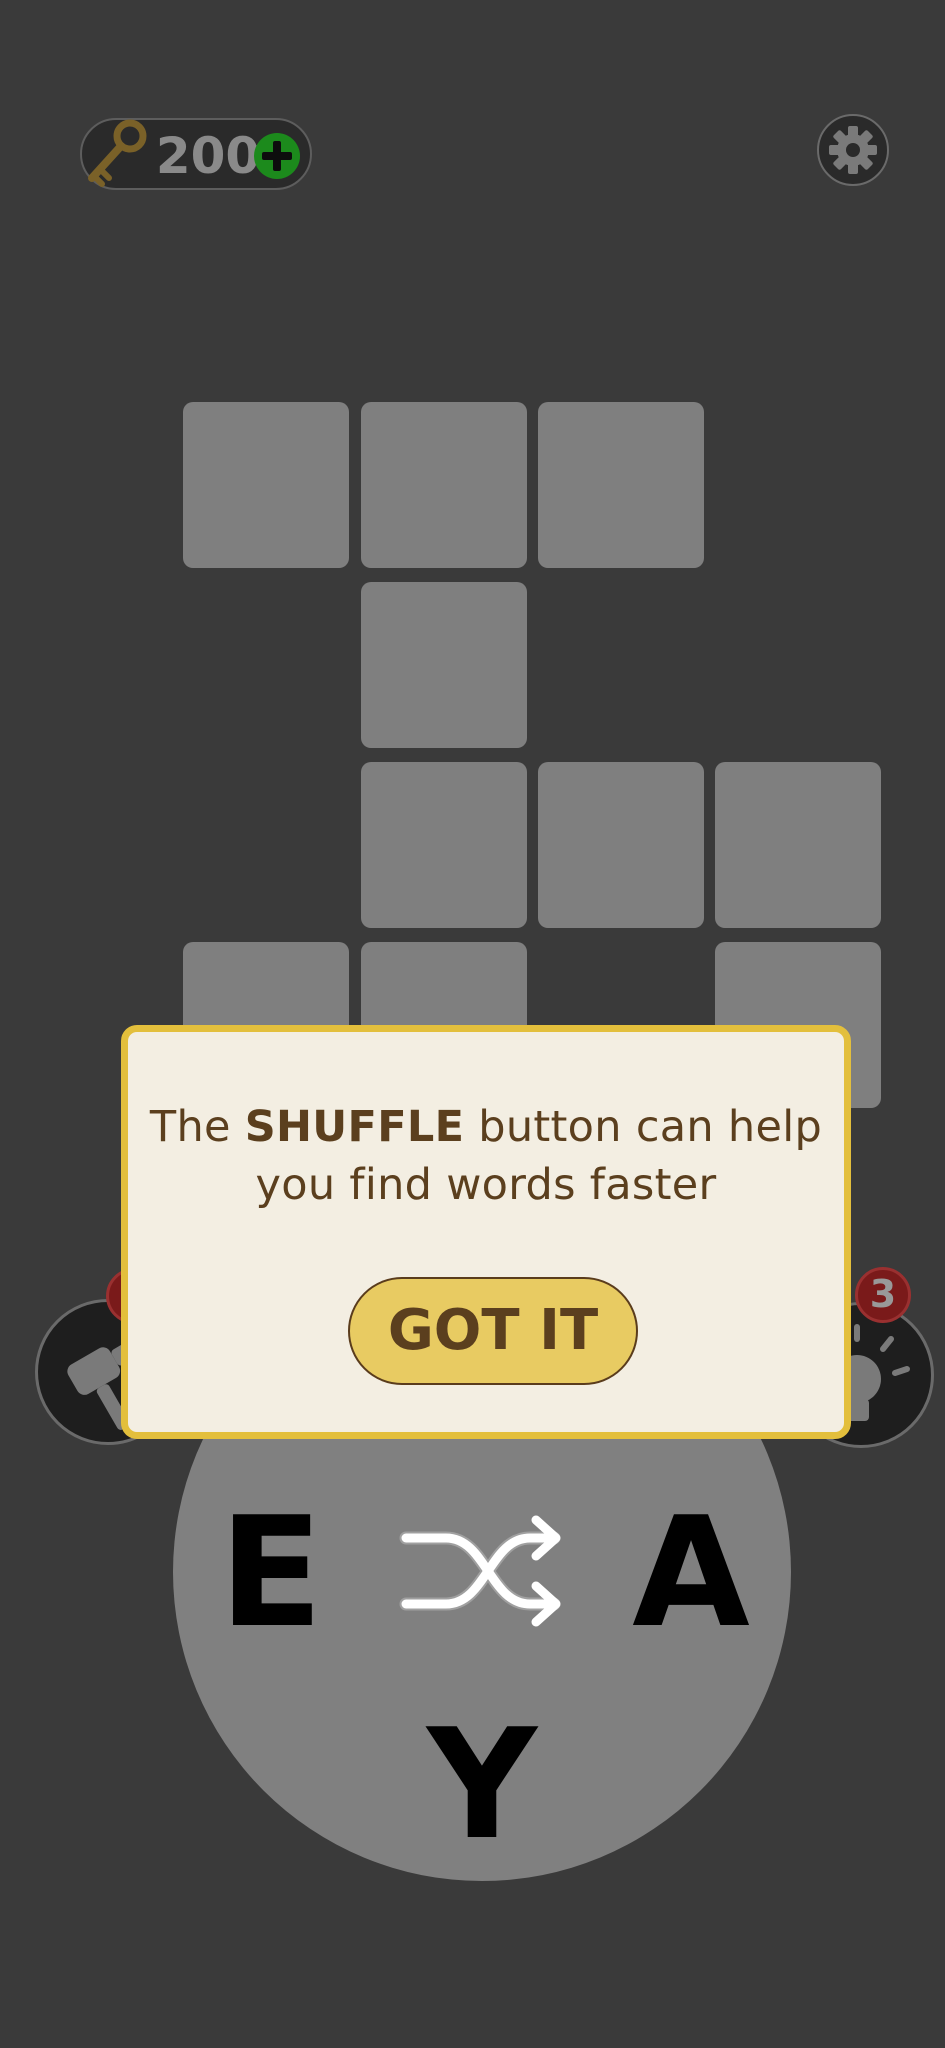 The height and width of the screenshot is (2048, 945). I want to click on got-it-button: GOT IT, so click(493, 1331).